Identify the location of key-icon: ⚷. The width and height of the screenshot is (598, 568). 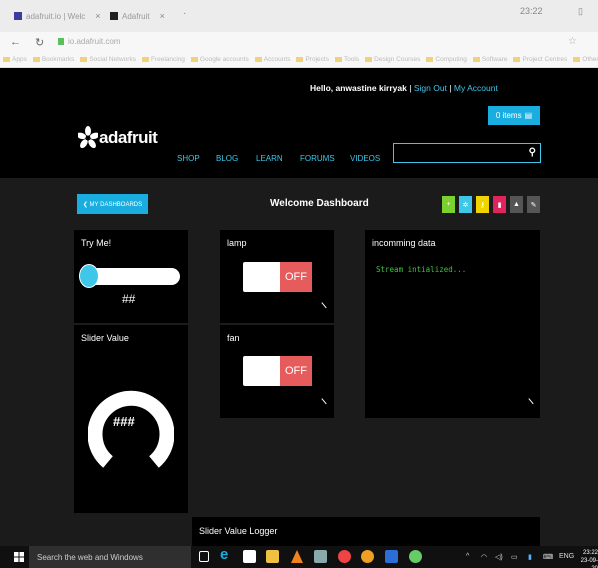
(482, 205).